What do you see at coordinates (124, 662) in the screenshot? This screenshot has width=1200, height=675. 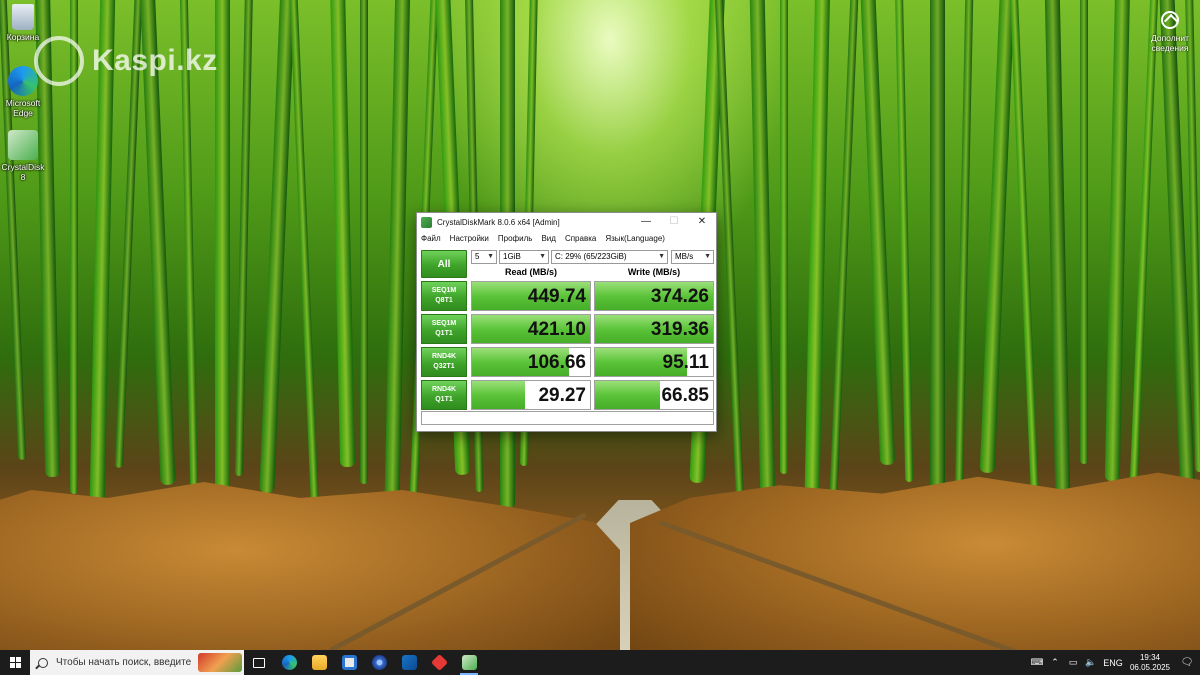 I see `search-placeholder: Чтобы начать поиск, введите` at bounding box center [124, 662].